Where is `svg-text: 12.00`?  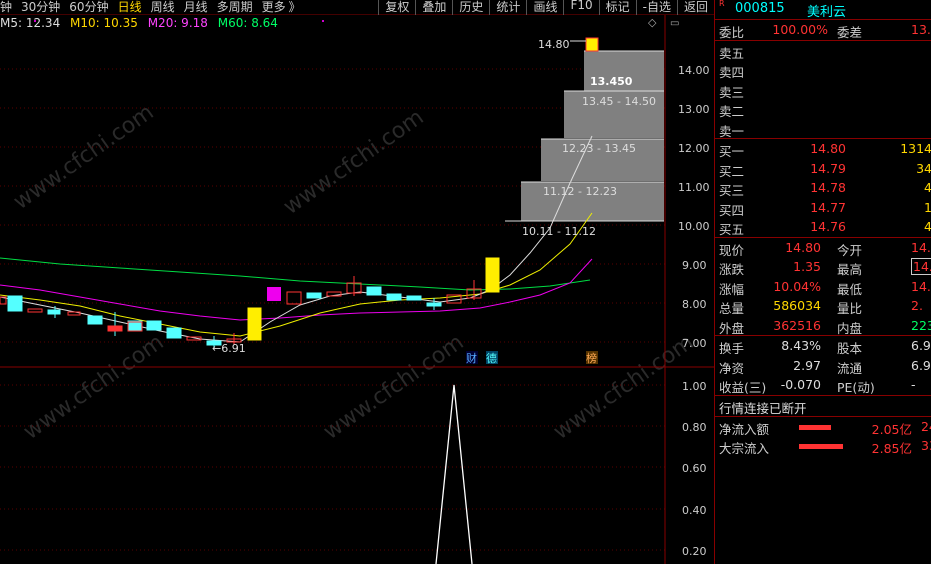
svg-text: 12.00 is located at coordinates (694, 148).